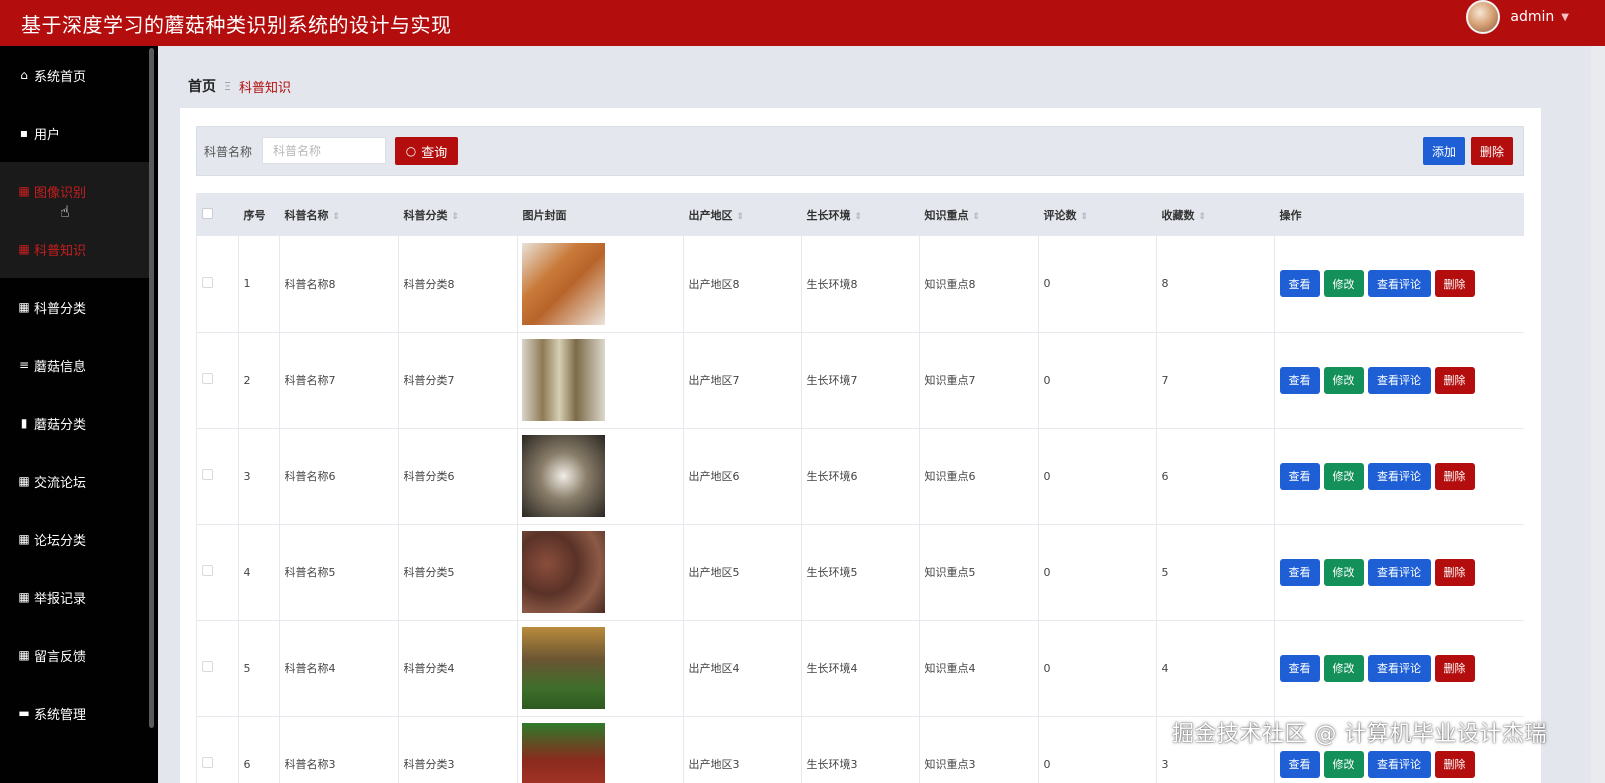 The image size is (1605, 783). I want to click on breadcrumb: 首页 Ξ 科普知识, so click(239, 86).